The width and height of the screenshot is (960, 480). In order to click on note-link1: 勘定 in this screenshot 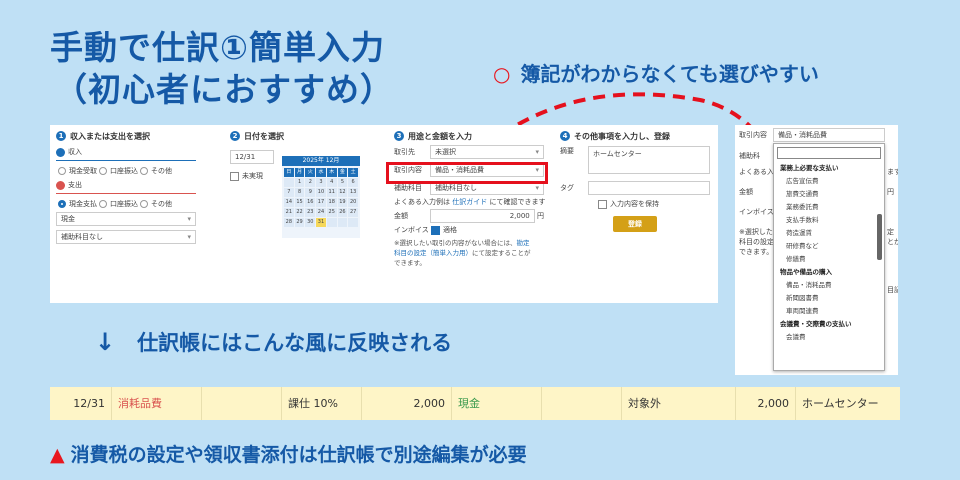, I will do `click(522, 243)`.